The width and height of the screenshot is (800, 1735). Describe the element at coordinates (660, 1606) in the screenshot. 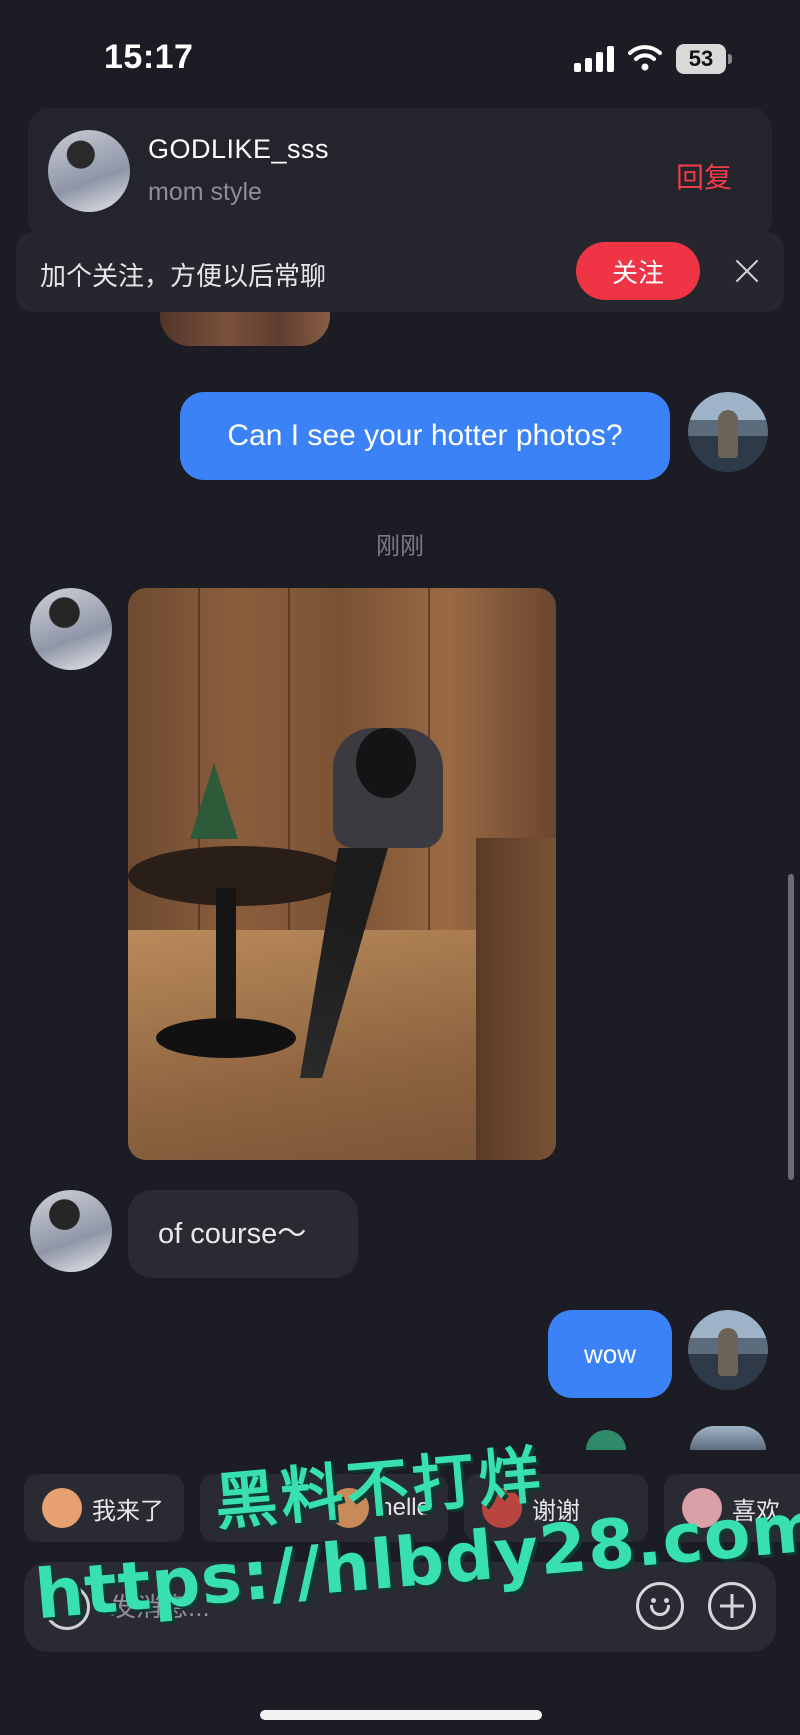

I see `emoji-icon` at that location.